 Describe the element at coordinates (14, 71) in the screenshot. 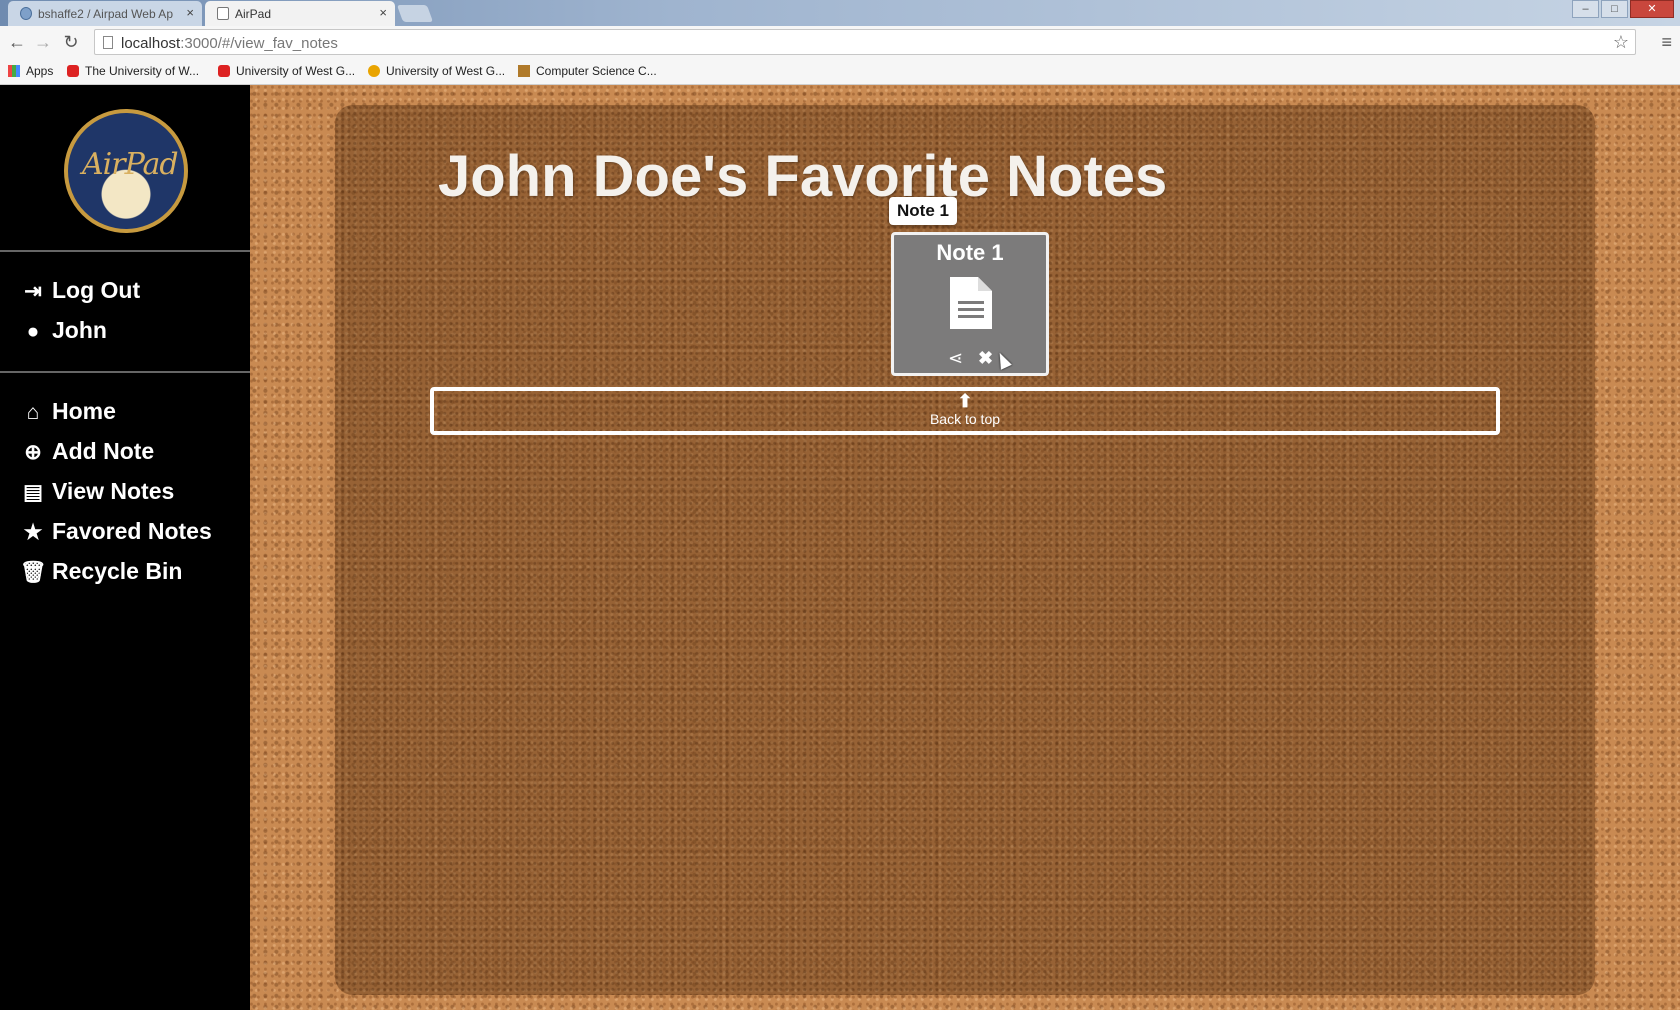

I see `apps-grid-icon` at that location.